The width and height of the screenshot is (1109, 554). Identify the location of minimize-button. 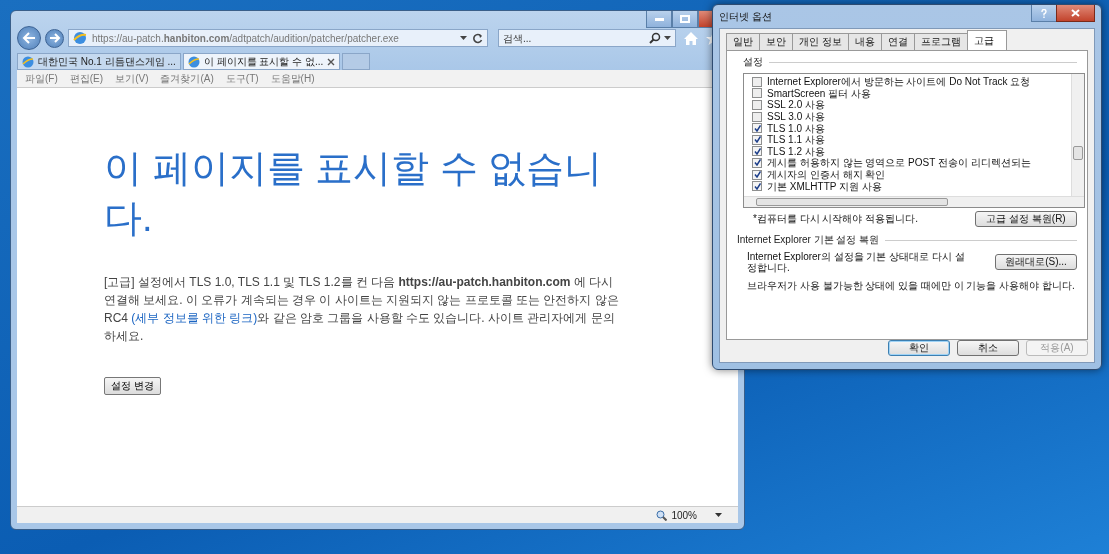
(659, 19).